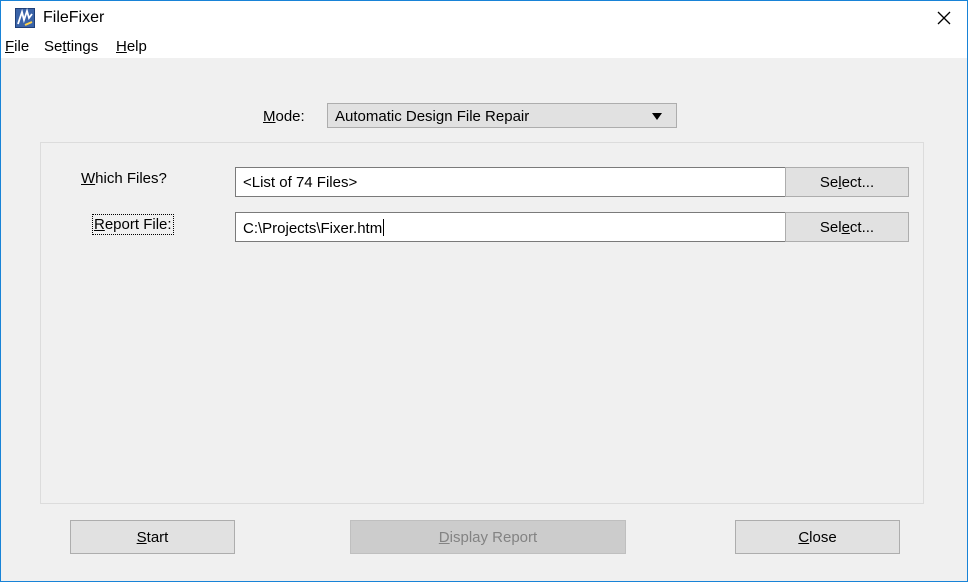 This screenshot has width=970, height=584. What do you see at coordinates (432, 116) in the screenshot?
I see `mode-selected-value: Automatic Design File Repair` at bounding box center [432, 116].